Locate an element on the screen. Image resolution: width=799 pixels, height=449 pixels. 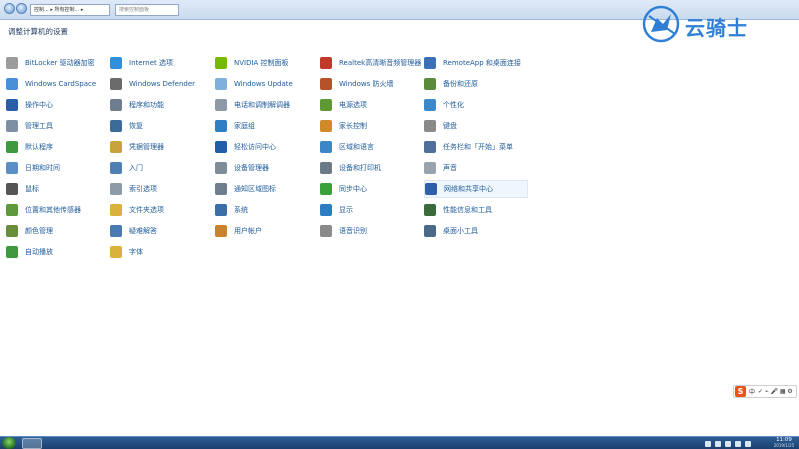
control-panel-item-label: 疑难解答 is located at coordinates (143, 231).